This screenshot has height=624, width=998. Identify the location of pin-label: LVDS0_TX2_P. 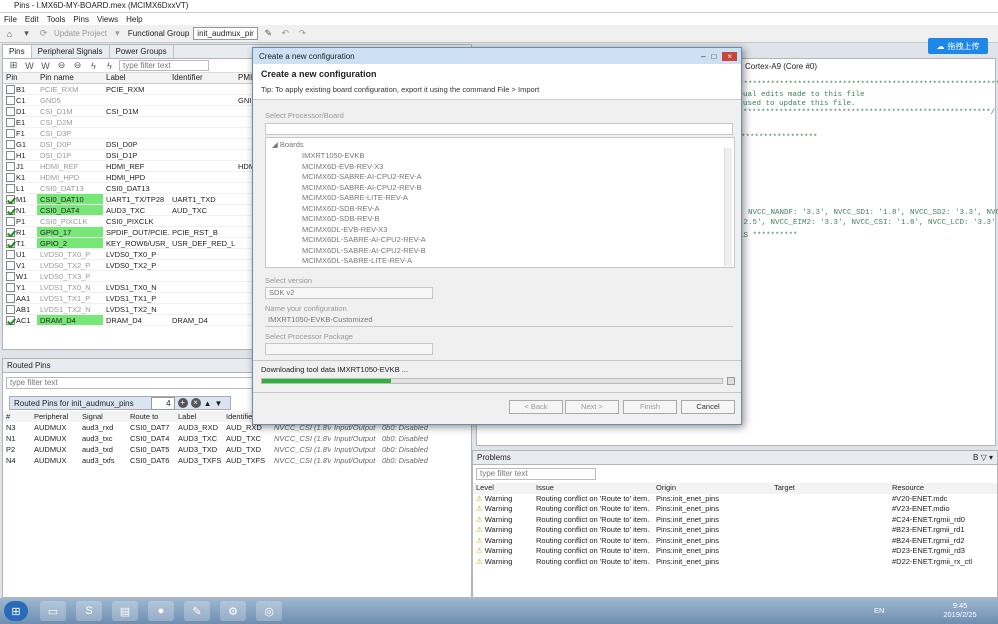
(136, 265).